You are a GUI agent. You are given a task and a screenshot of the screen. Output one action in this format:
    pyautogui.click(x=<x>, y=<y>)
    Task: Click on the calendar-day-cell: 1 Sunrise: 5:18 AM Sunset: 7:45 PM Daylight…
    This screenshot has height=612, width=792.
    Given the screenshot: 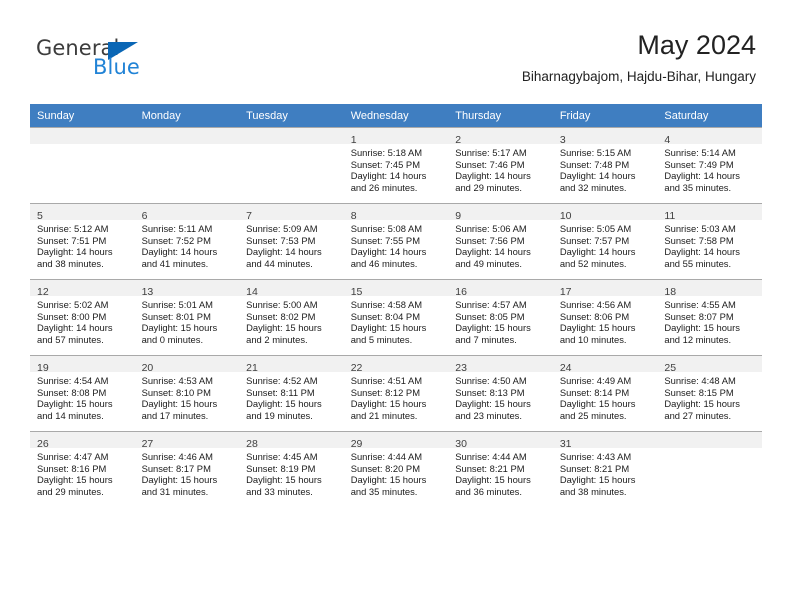 What is the action you would take?
    pyautogui.click(x=396, y=165)
    